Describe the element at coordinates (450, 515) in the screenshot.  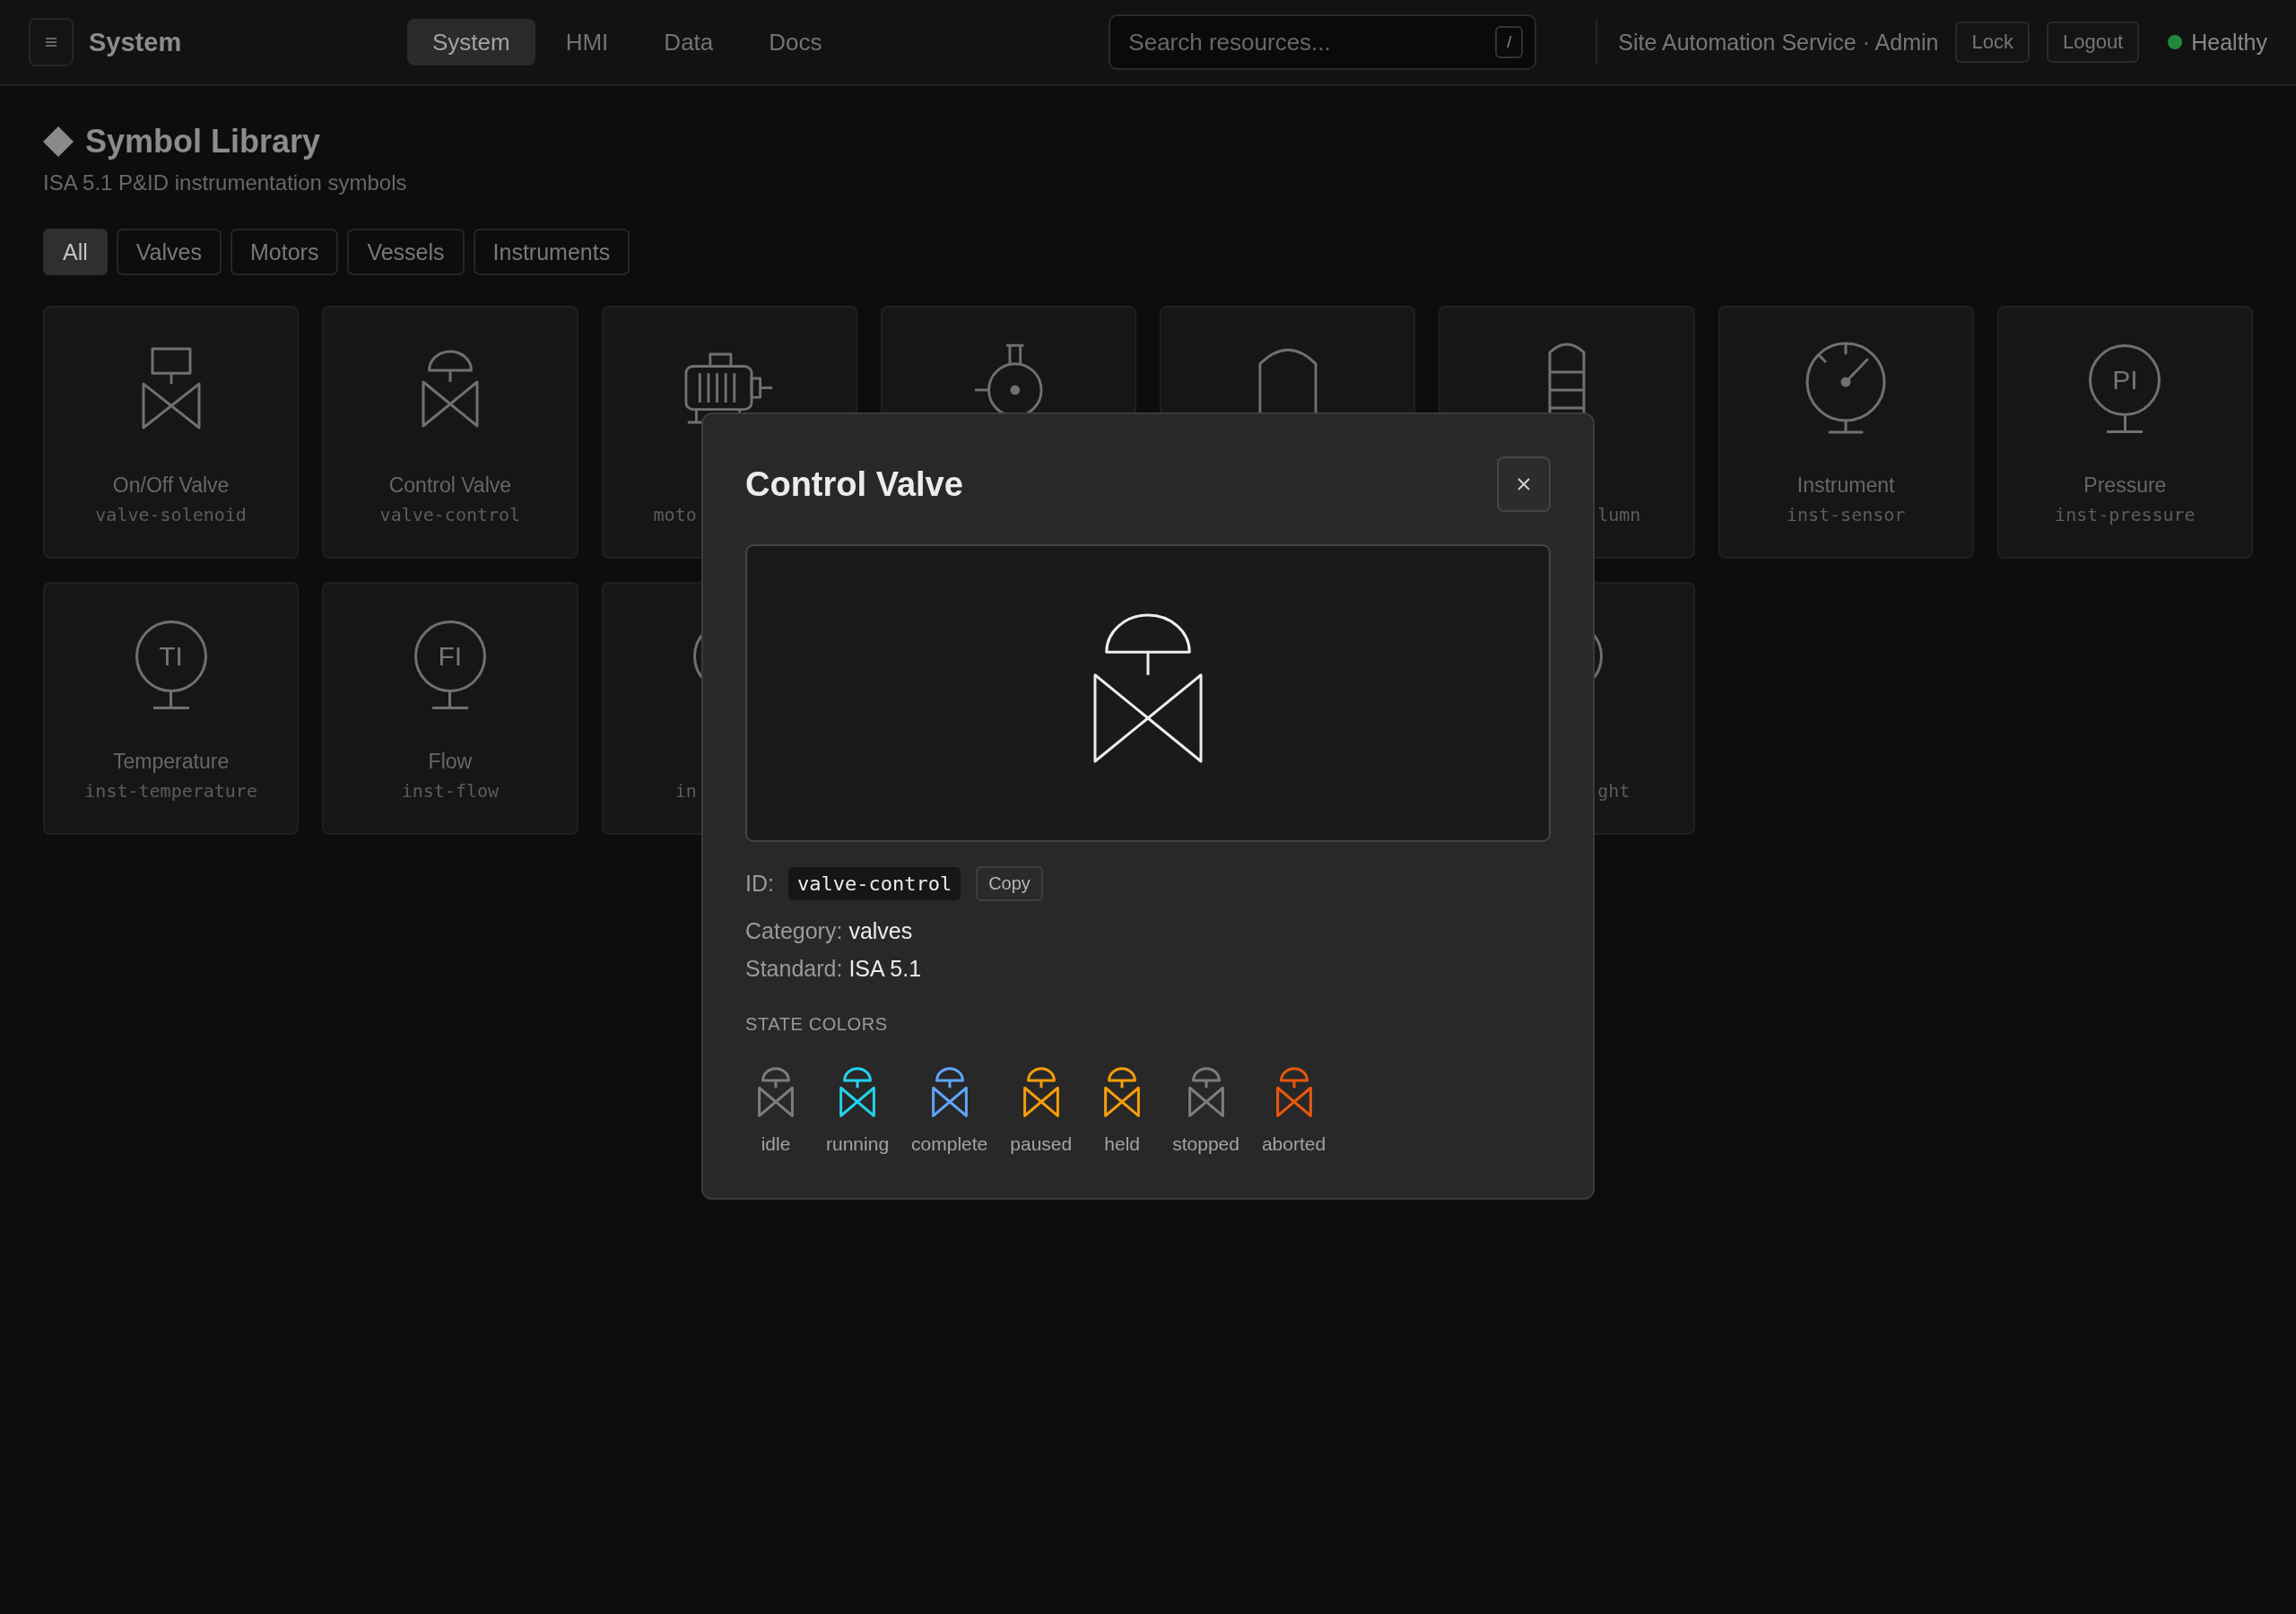
I see `symbol-id: valve-control` at that location.